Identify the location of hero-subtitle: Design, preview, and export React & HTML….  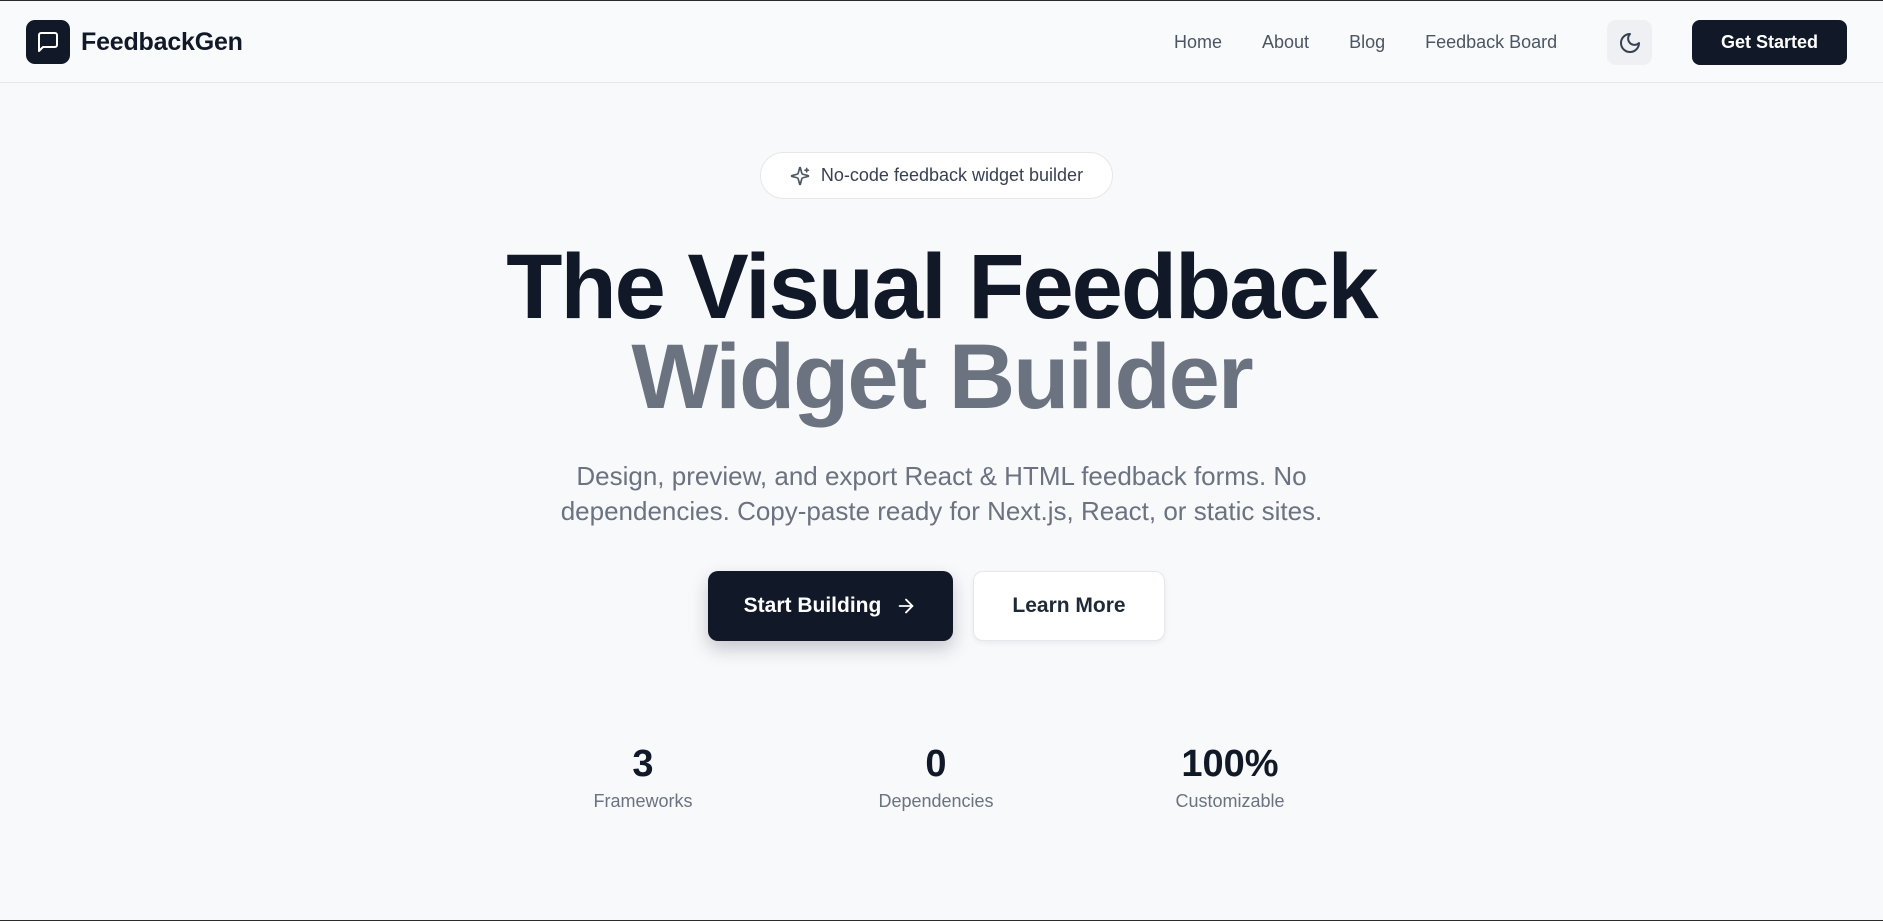
(941, 494).